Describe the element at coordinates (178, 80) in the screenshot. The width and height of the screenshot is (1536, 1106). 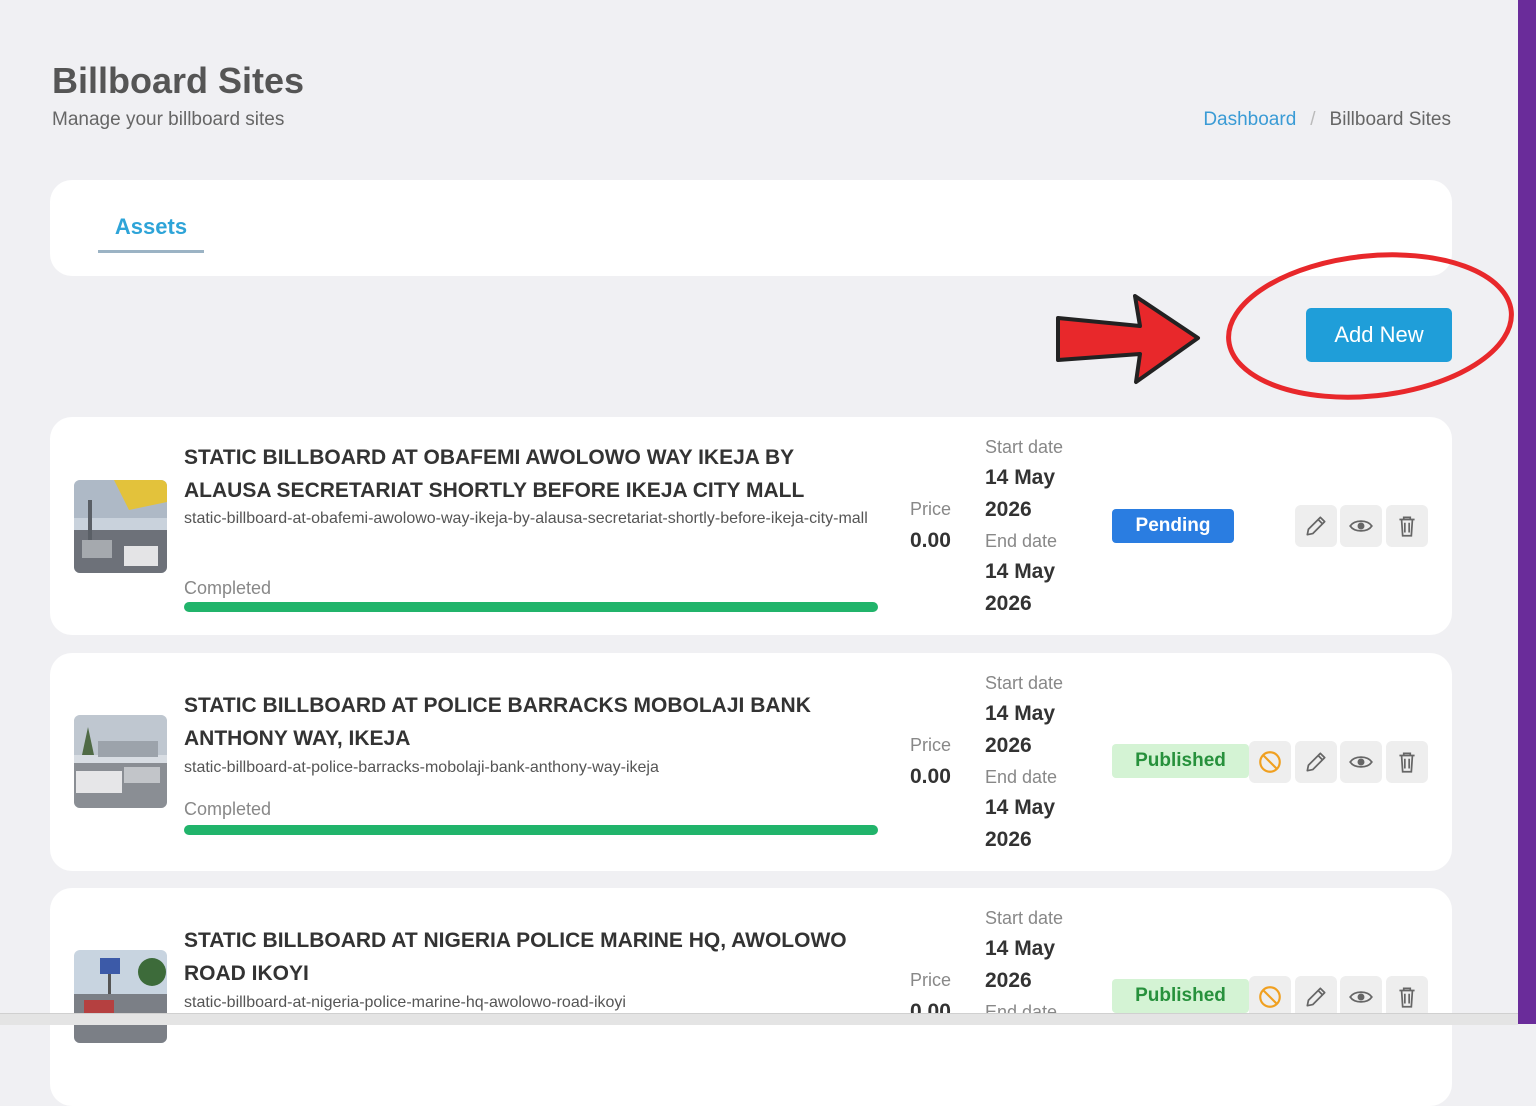
I see `page-title: Billboard Sites` at that location.